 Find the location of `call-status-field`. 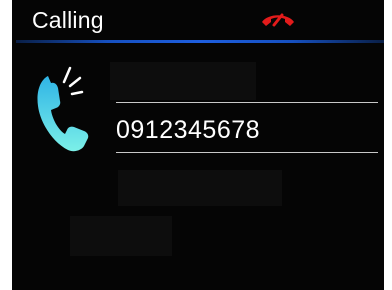

call-status-field is located at coordinates (200, 188).